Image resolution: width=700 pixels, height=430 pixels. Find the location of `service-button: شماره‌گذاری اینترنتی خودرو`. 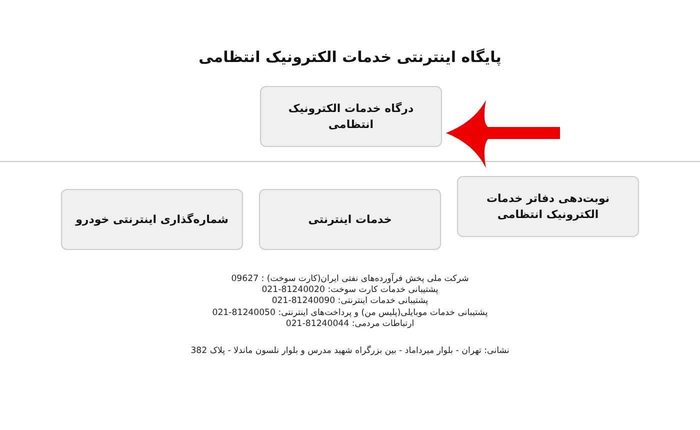

service-button: شماره‌گذاری اینترنتی خودرو is located at coordinates (152, 219).